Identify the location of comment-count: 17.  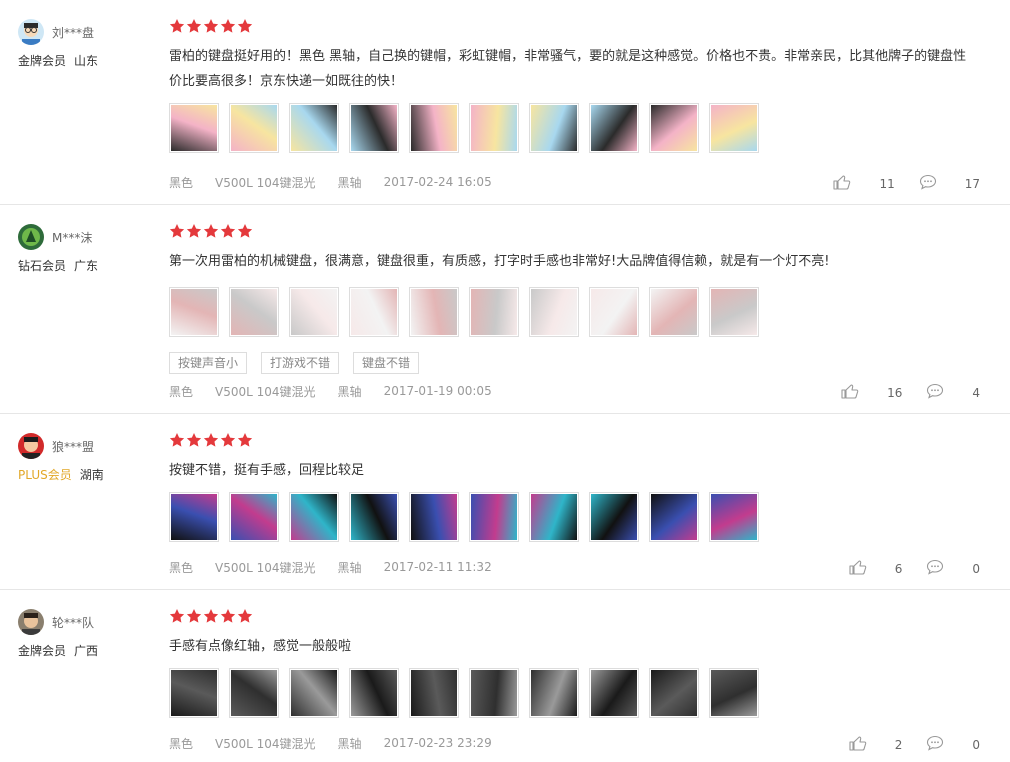
(972, 183).